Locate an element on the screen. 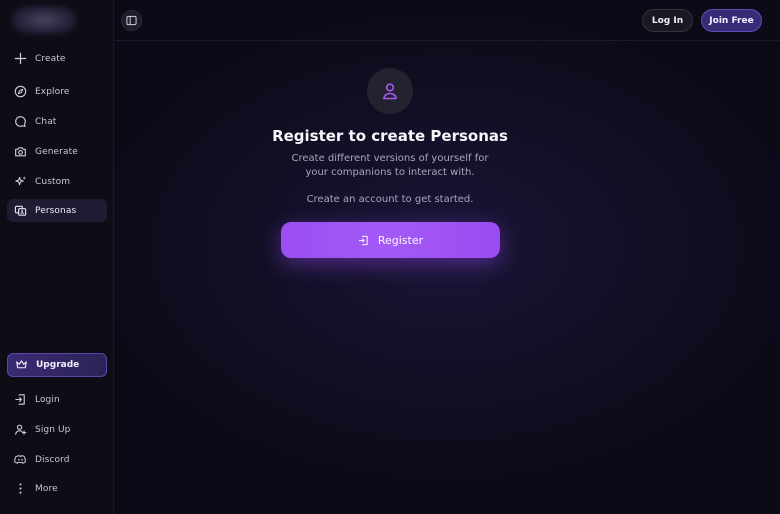 The width and height of the screenshot is (780, 514). sidebar-item-chat: Chat is located at coordinates (57, 121).